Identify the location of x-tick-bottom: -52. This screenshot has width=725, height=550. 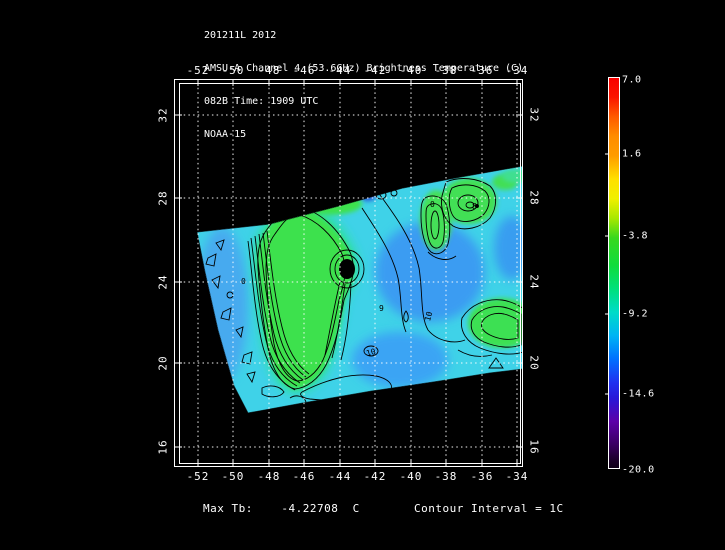
(198, 476).